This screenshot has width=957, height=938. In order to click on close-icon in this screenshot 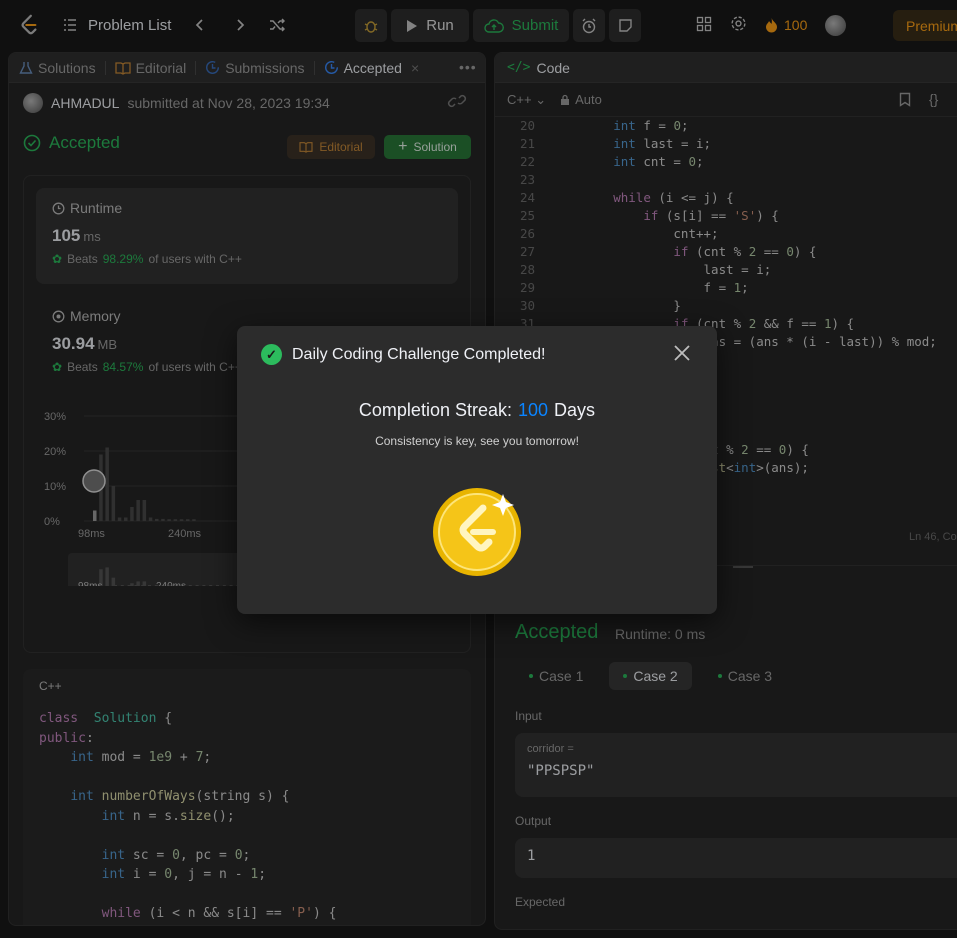, I will do `click(682, 355)`.